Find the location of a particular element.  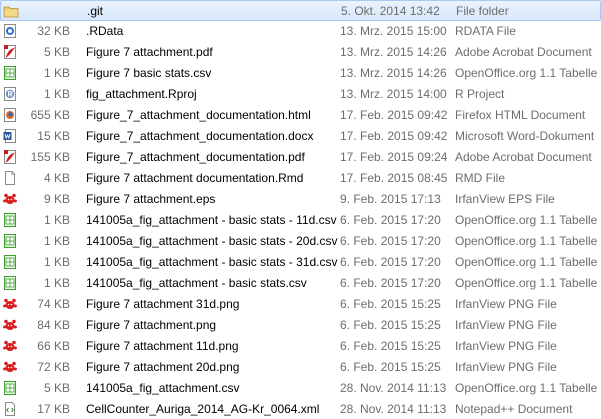

file-name: fig_attachment.Rproj is located at coordinates (141, 94).